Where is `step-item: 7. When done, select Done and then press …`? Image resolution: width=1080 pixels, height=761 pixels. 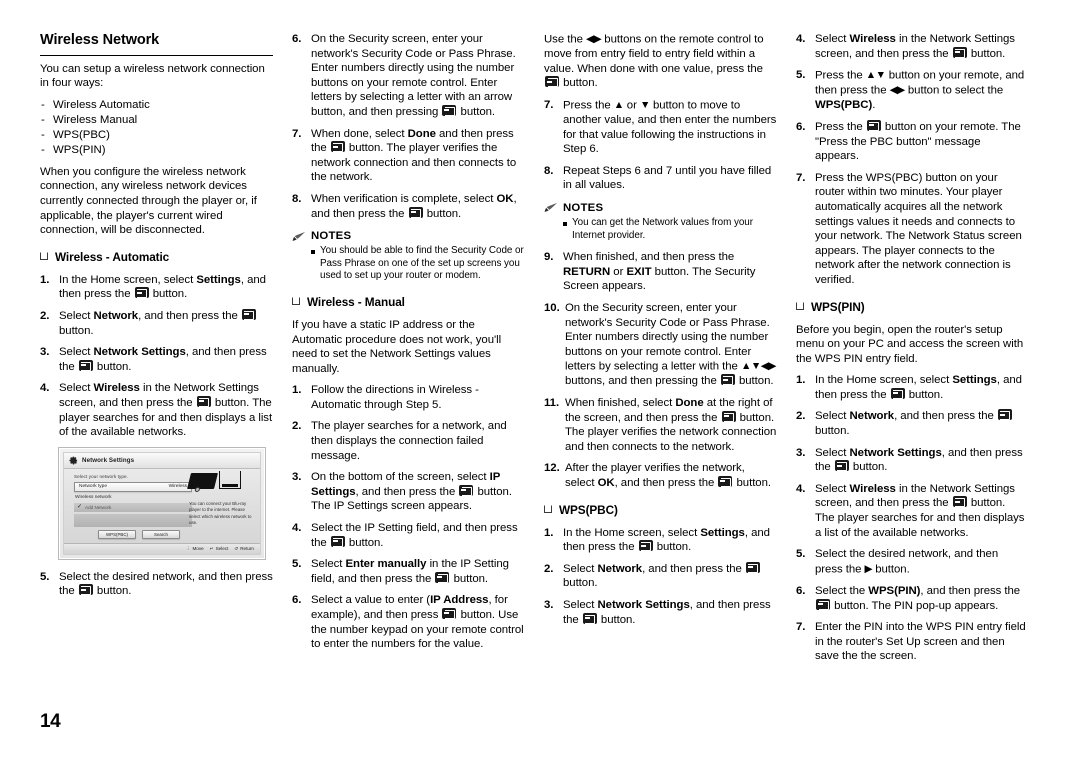 step-item: 7. When done, select Done and then press … is located at coordinates (408, 156).